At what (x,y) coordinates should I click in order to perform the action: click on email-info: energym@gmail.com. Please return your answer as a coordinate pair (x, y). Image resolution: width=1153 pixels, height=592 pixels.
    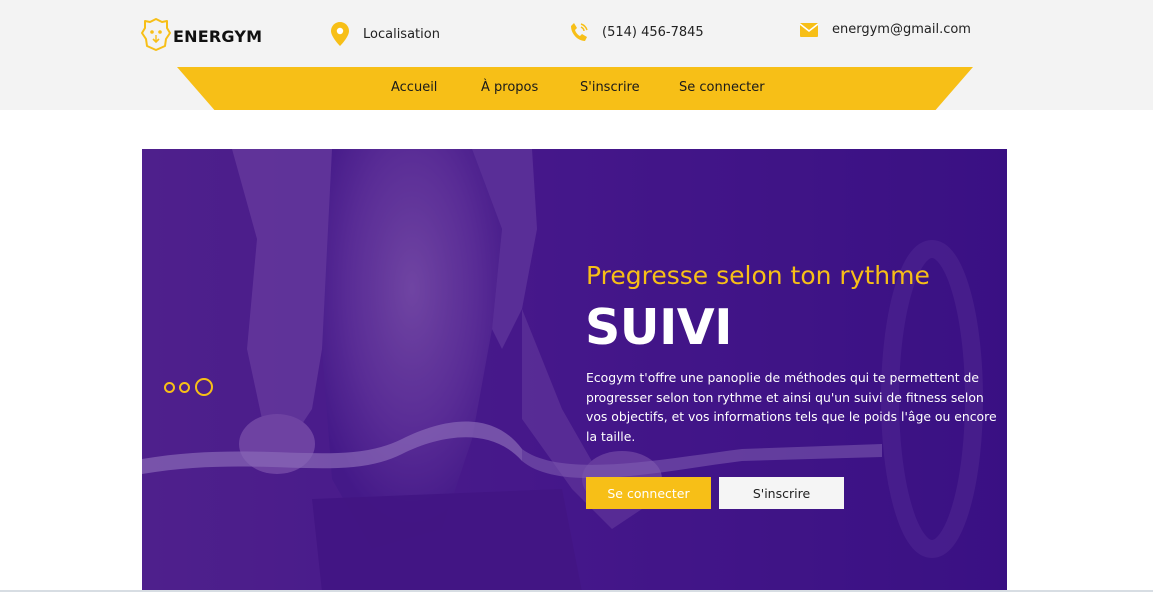
    Looking at the image, I should click on (885, 29).